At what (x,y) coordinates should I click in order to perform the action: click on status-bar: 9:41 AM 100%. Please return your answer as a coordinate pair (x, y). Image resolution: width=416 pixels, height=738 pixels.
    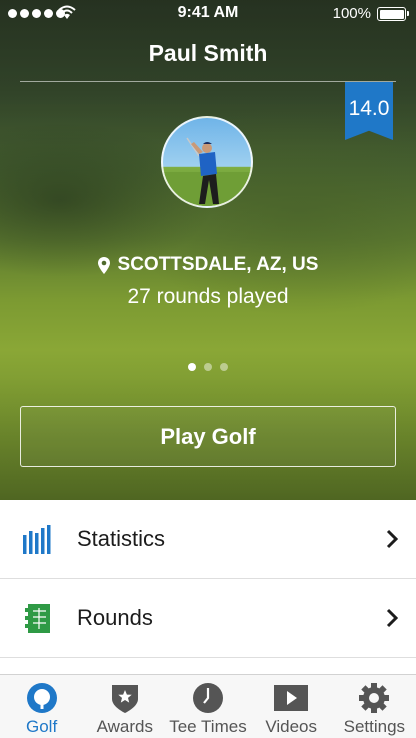
    Looking at the image, I should click on (208, 14).